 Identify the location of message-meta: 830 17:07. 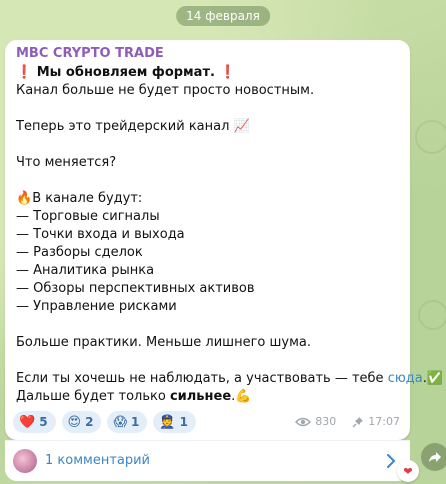
(347, 421).